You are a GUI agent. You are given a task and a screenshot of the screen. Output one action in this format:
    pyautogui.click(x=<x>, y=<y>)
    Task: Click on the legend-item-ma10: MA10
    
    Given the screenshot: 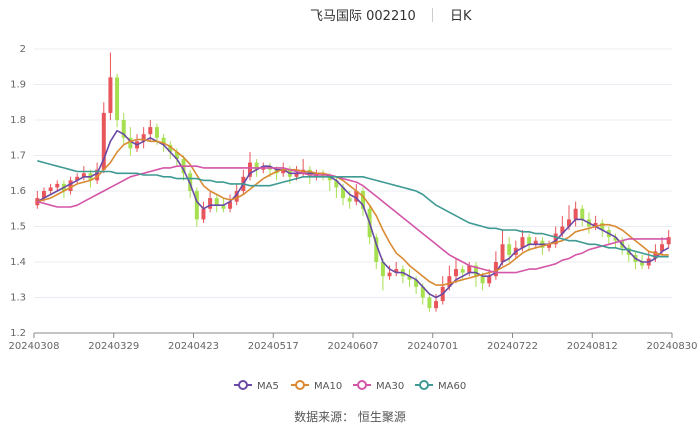 What is the action you would take?
    pyautogui.click(x=316, y=386)
    